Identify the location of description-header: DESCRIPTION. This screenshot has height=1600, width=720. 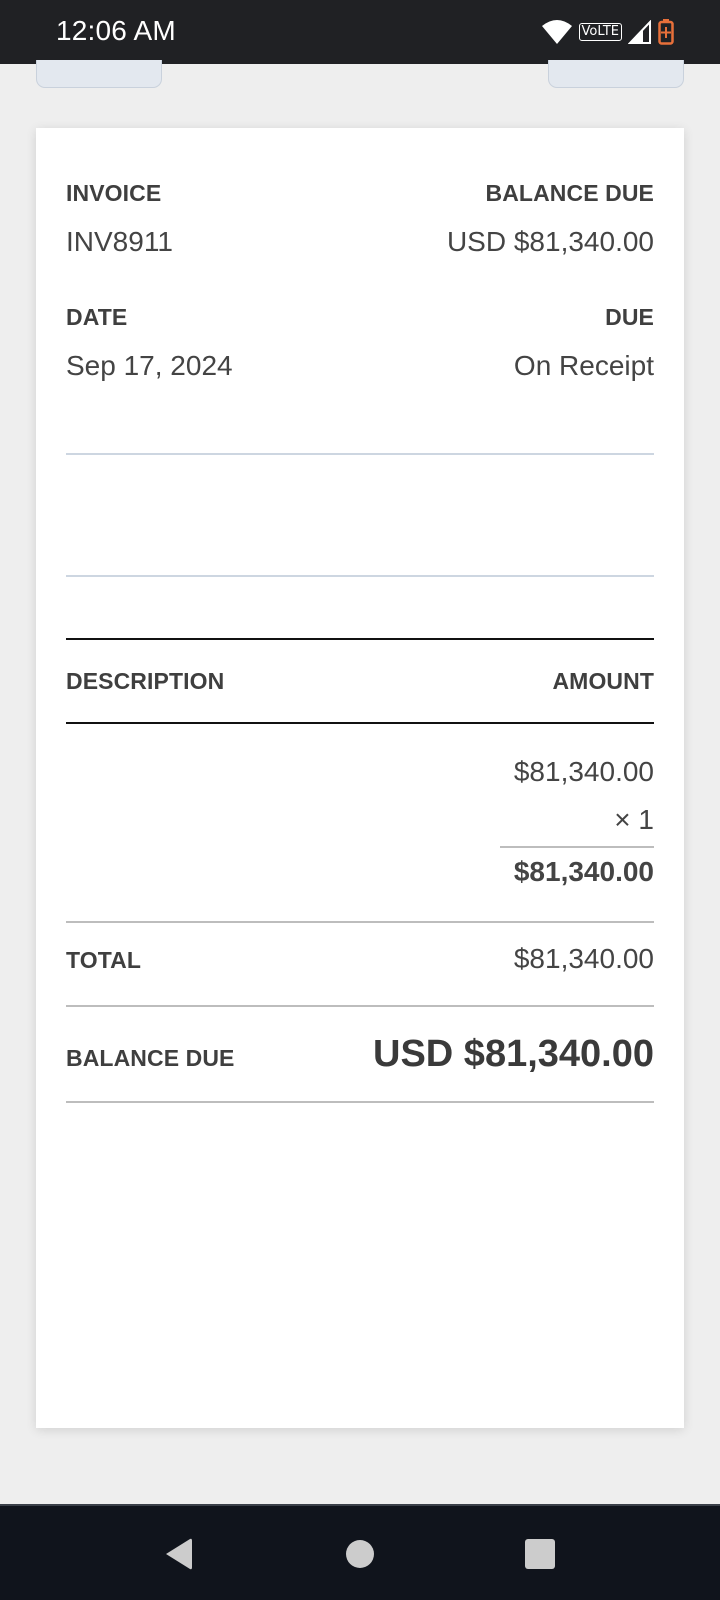
(145, 681).